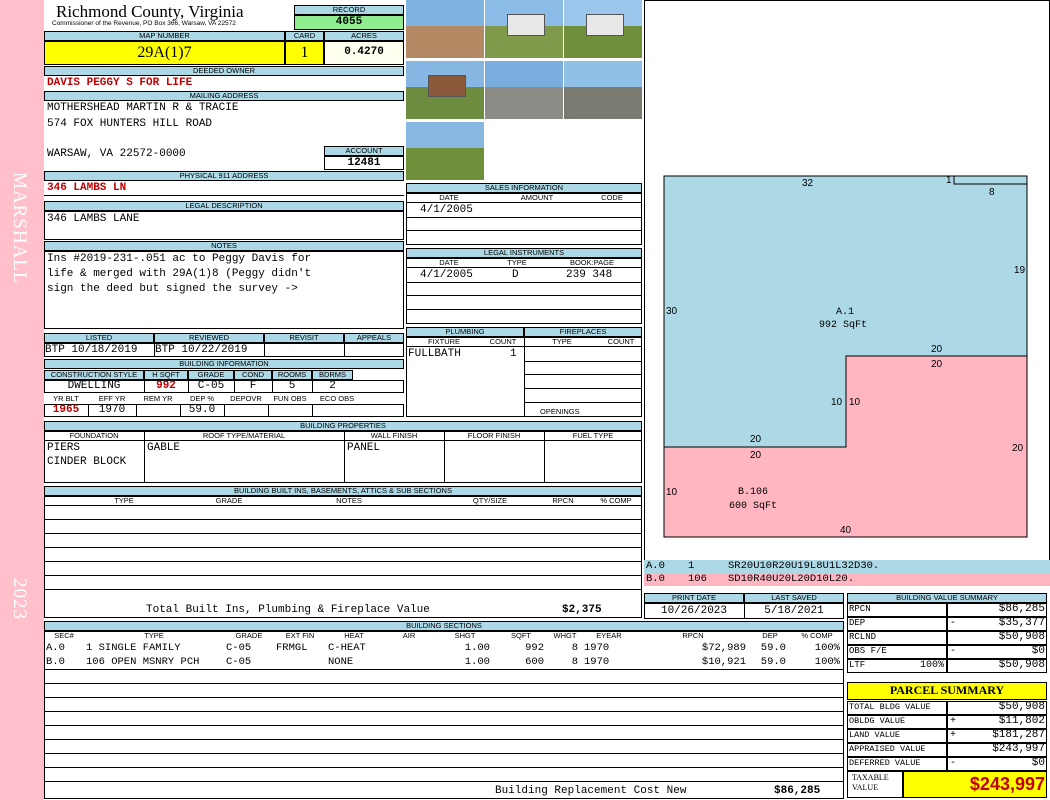 This screenshot has height=800, width=1050. What do you see at coordinates (444, 341) in the screenshot?
I see `plumbing-col-header: FIXTURE` at bounding box center [444, 341].